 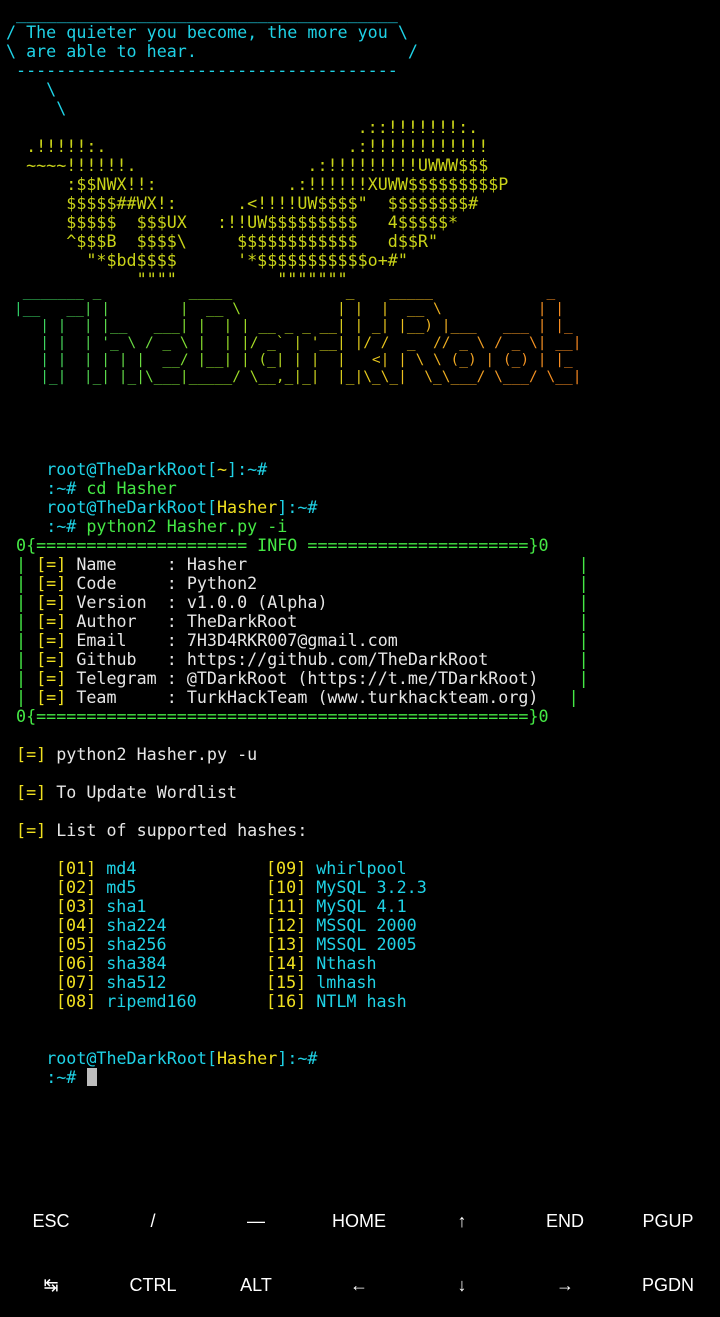 I want to click on arrow-down-key: ↓, so click(x=462, y=1285).